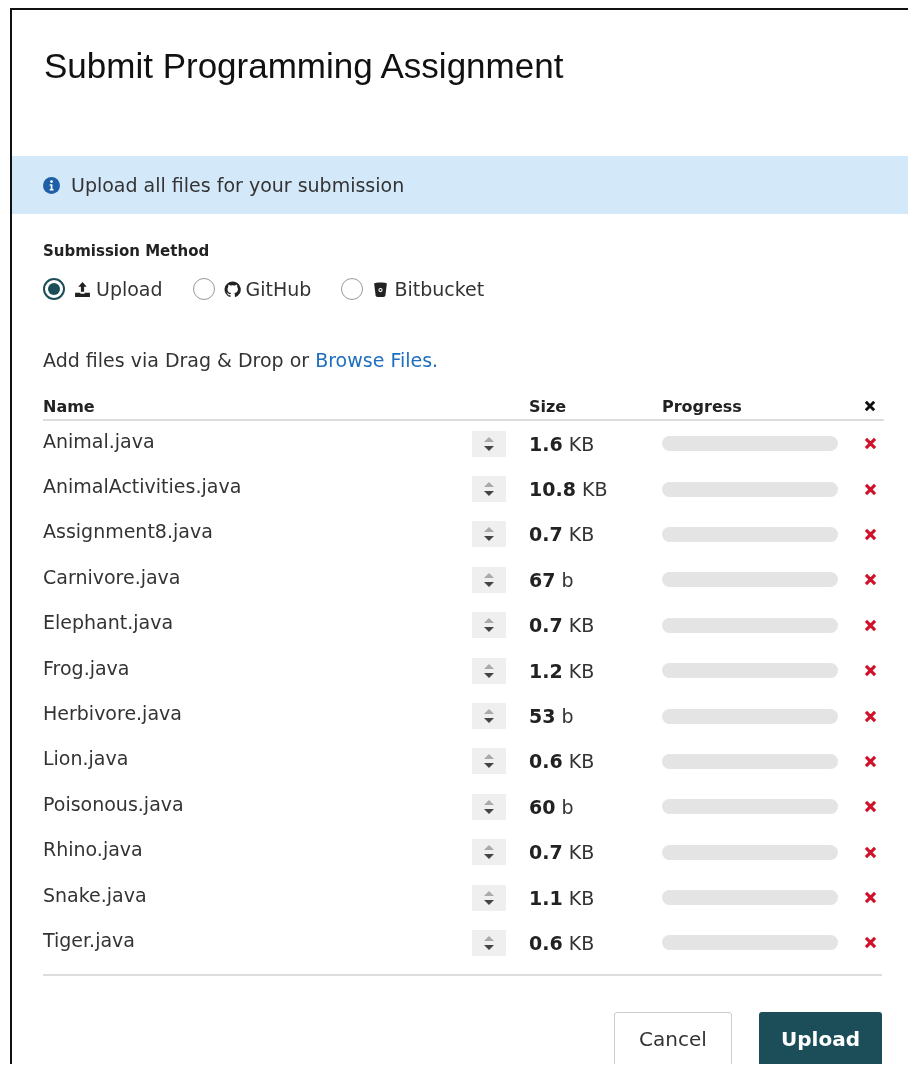 The width and height of the screenshot is (908, 1066). What do you see at coordinates (552, 716) in the screenshot?
I see `file-size: 53 b` at bounding box center [552, 716].